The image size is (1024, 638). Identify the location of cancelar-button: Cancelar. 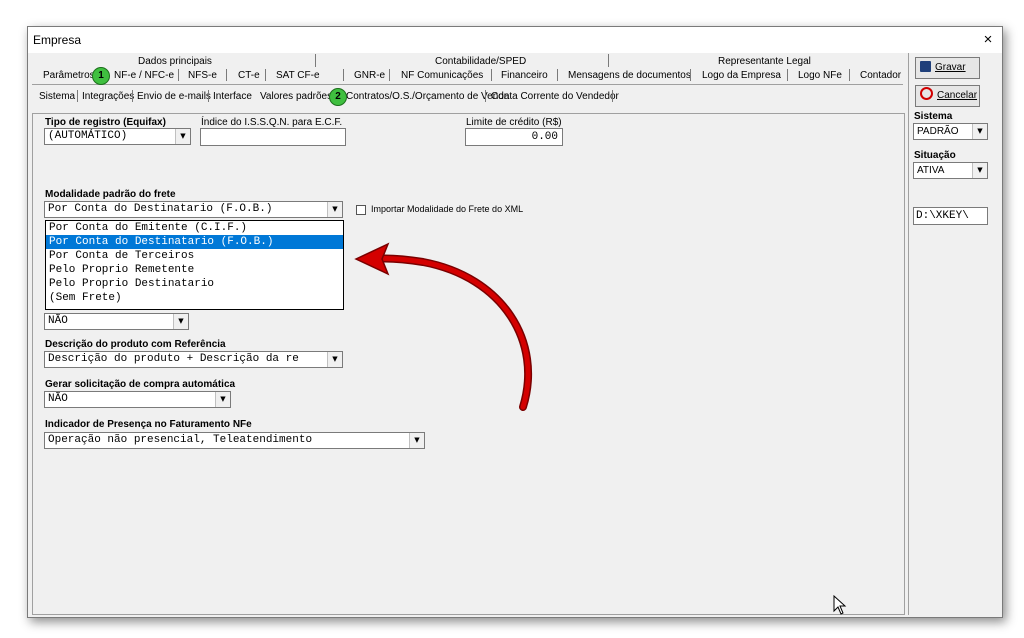
(947, 96).